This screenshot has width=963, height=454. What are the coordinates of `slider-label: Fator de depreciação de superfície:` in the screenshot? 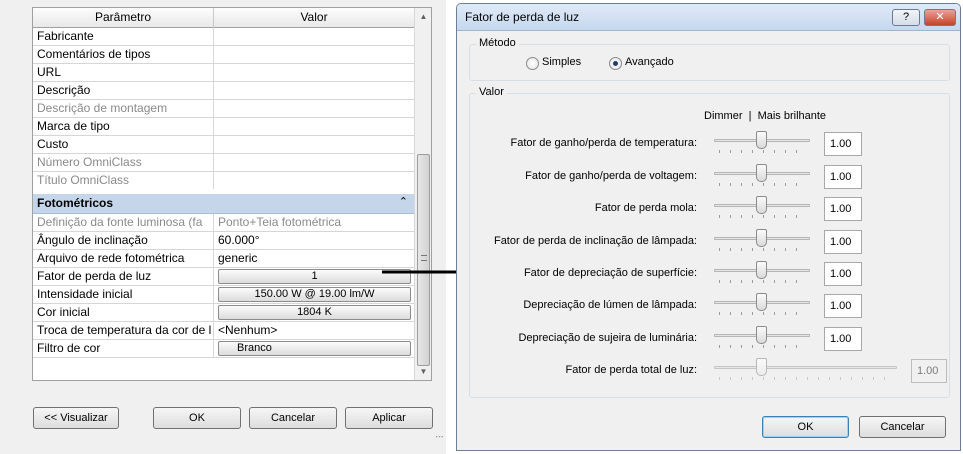 It's located at (610, 273).